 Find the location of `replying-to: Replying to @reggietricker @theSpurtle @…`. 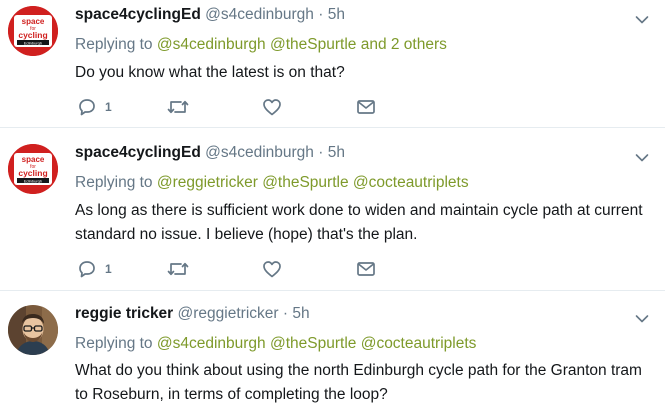

replying-to: Replying to @reggietricker @theSpurtle @… is located at coordinates (272, 182).